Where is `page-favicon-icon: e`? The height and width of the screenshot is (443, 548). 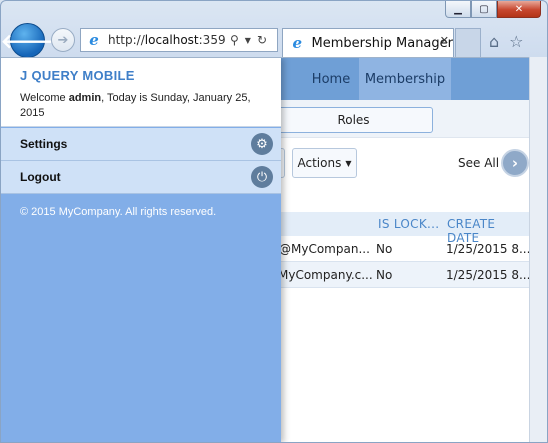
page-favicon-icon: e is located at coordinates (297, 43).